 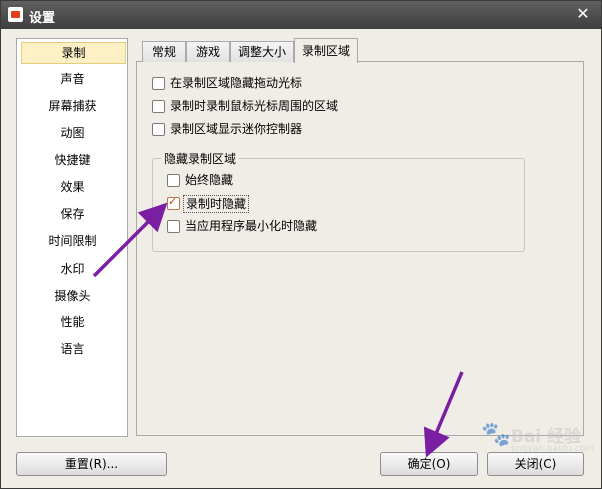 I want to click on option-mini-controller: 录制区域显示迷你控制器, so click(x=262, y=130).